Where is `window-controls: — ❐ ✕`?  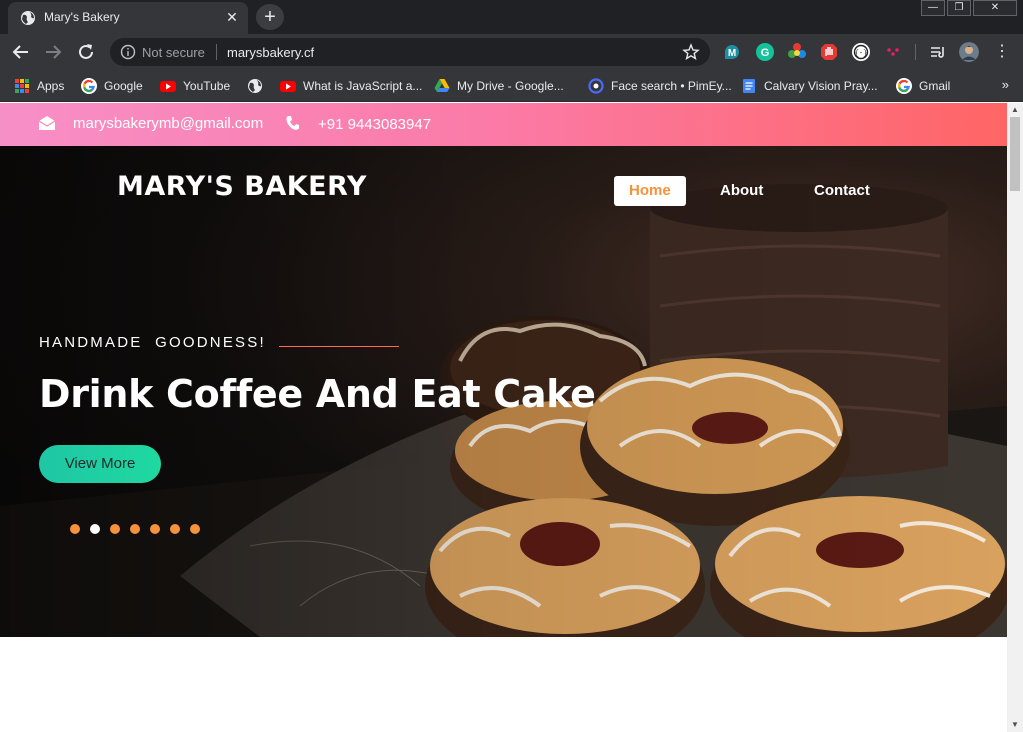
window-controls: — ❐ ✕ is located at coordinates (969, 9).